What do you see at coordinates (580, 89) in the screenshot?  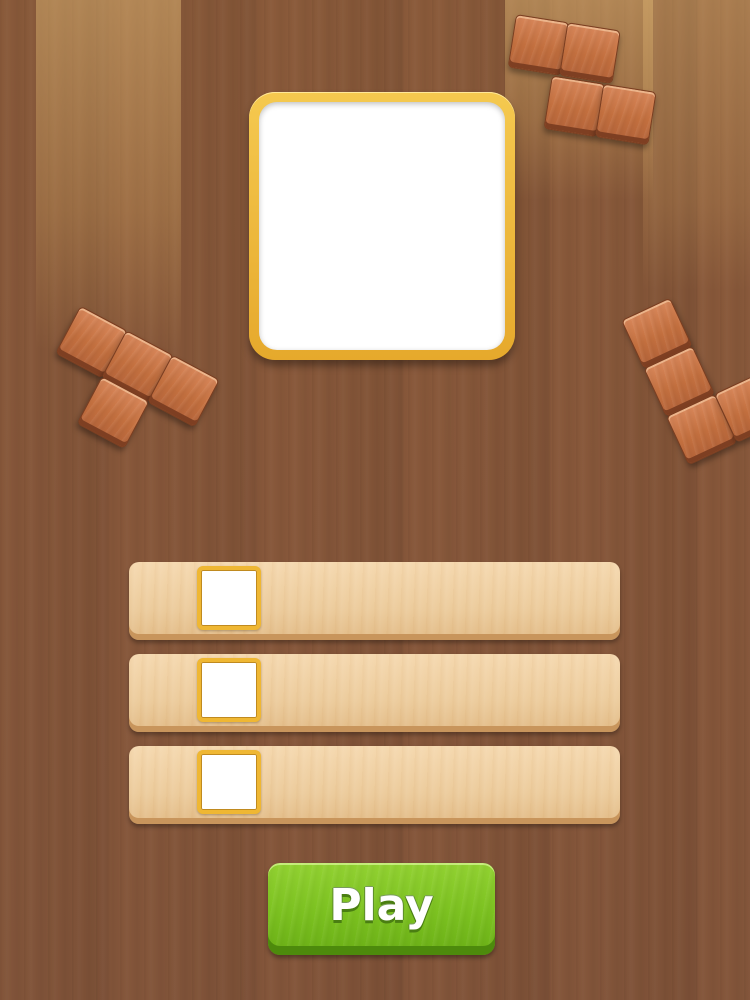 I see `decorative-piece-top-right` at bounding box center [580, 89].